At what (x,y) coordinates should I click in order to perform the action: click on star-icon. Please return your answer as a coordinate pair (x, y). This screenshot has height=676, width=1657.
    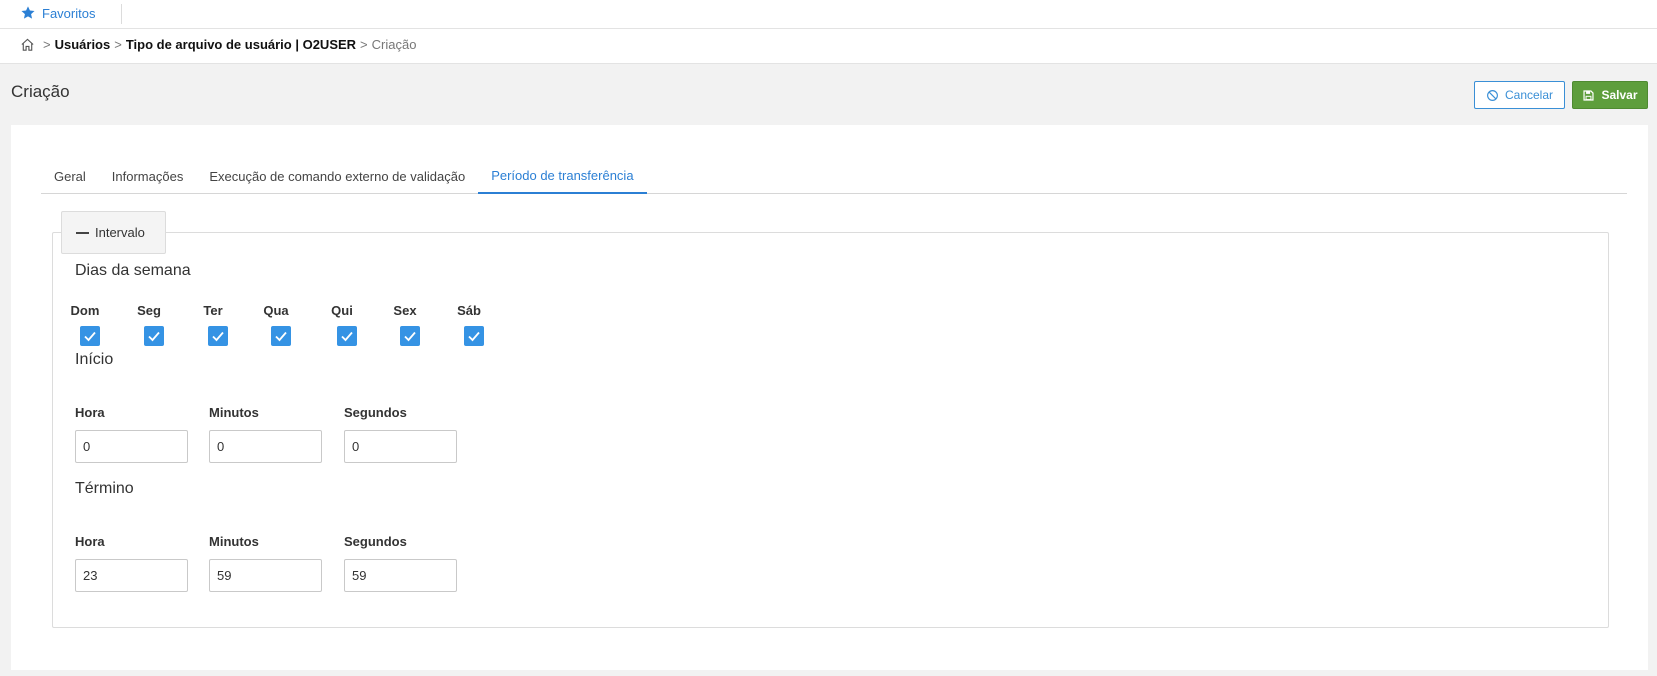
    Looking at the image, I should click on (28, 12).